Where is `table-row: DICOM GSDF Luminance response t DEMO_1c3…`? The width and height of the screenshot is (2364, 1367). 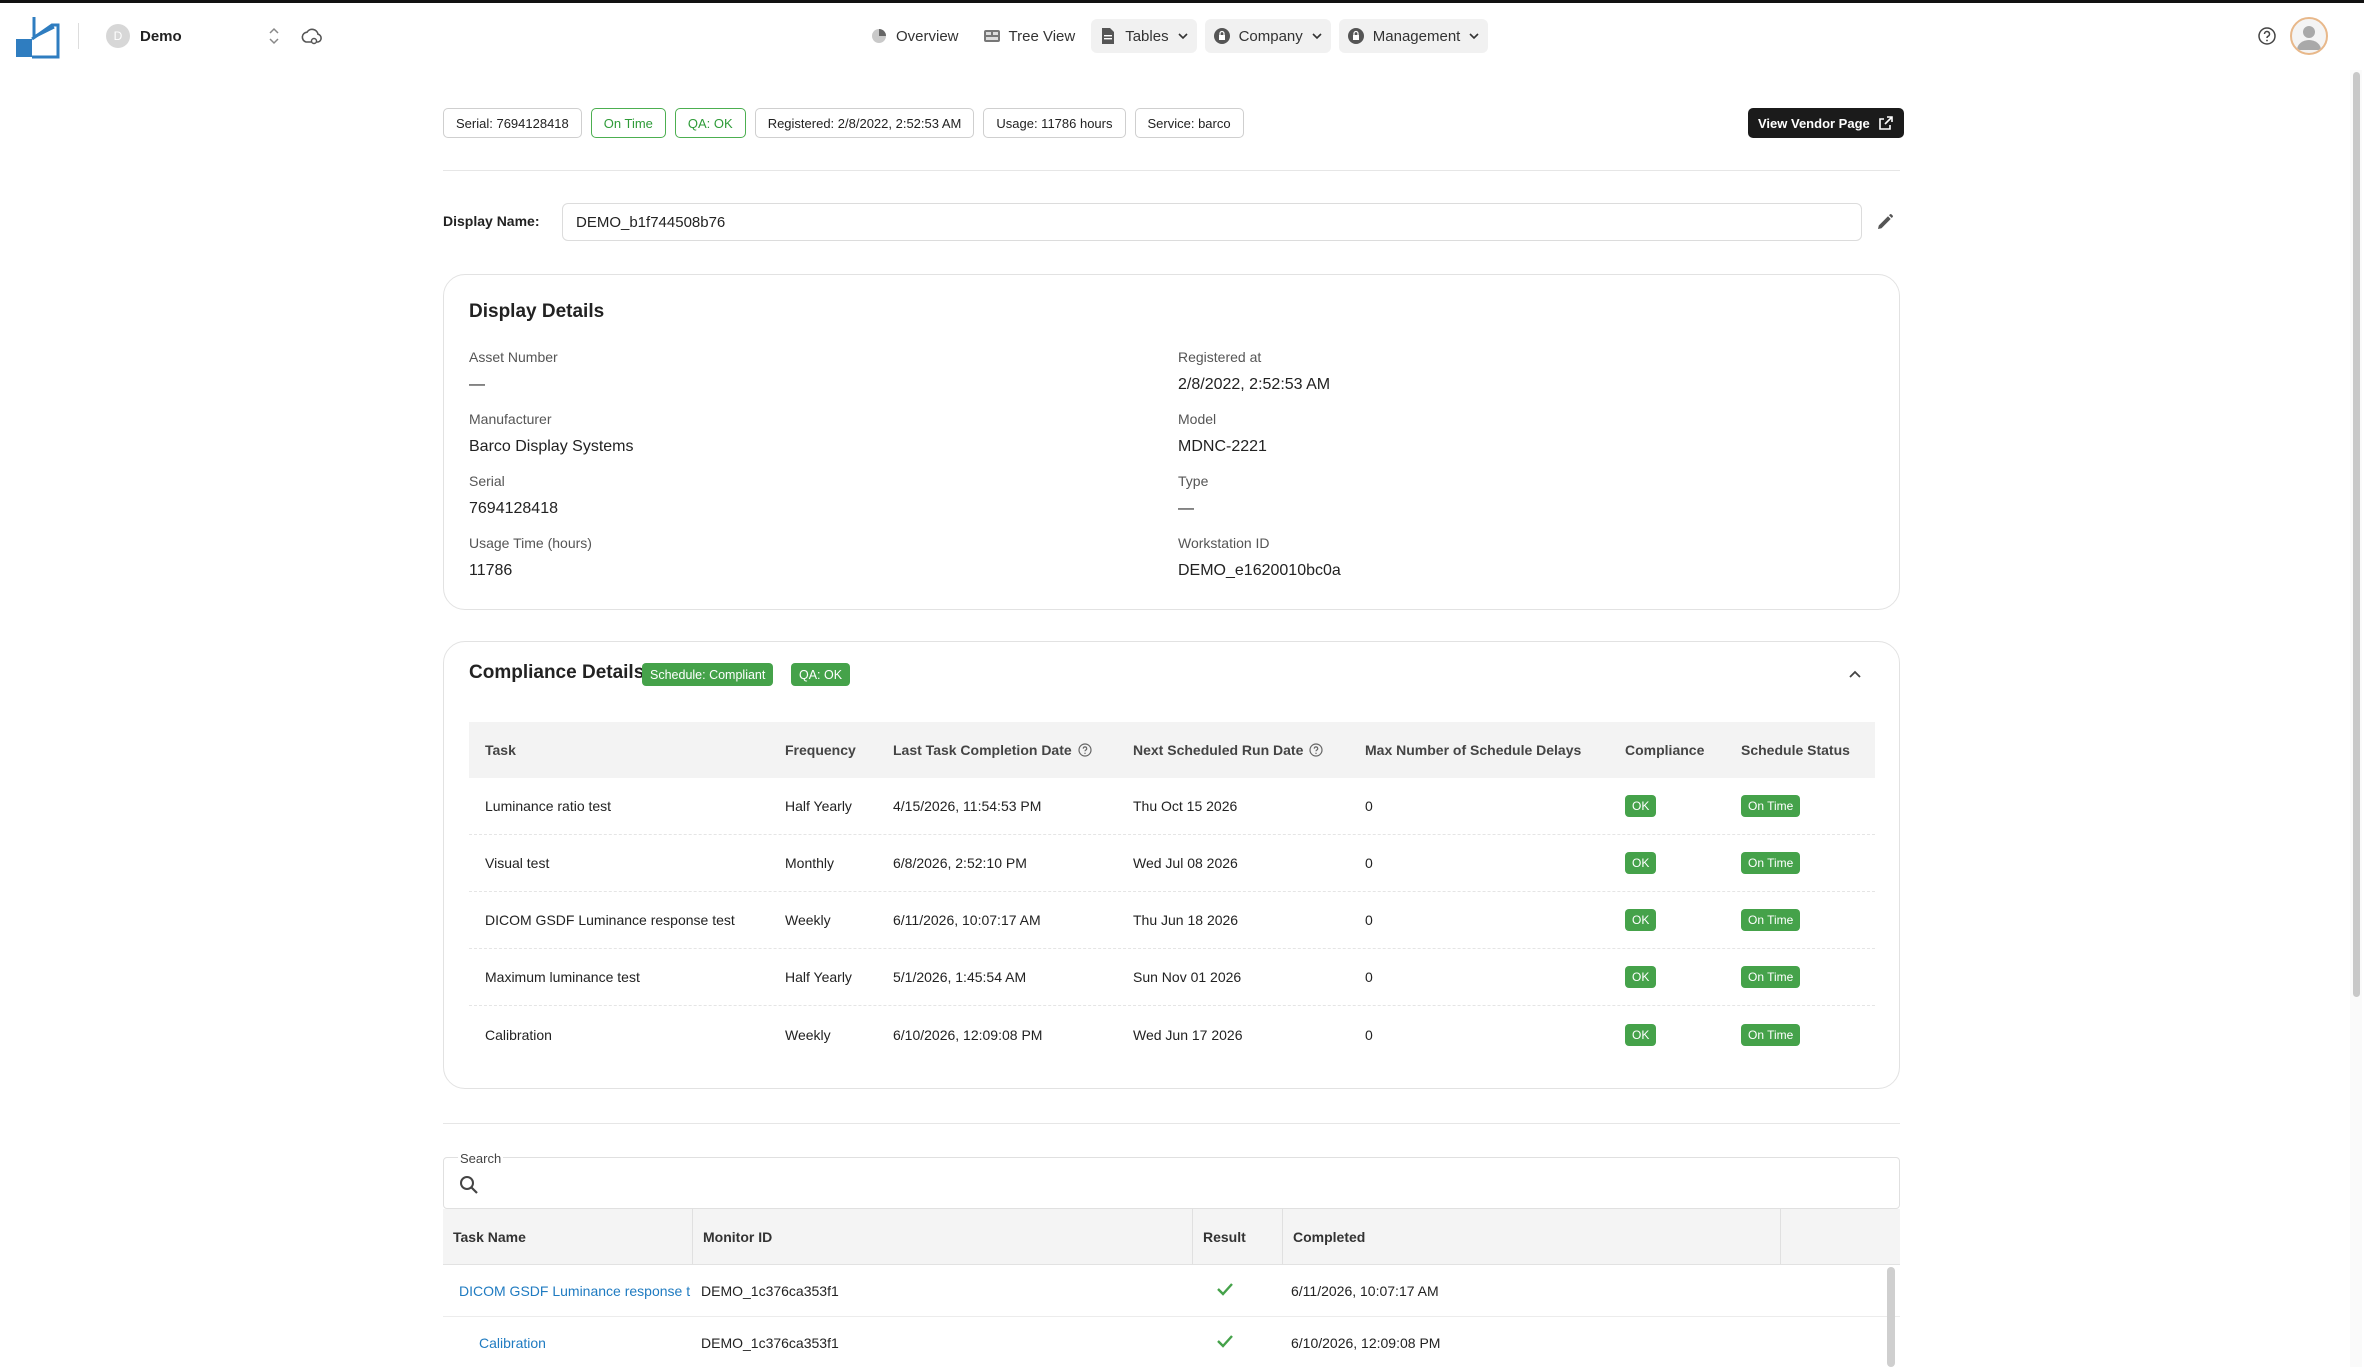 table-row: DICOM GSDF Luminance response t DEMO_1c3… is located at coordinates (1171, 1291).